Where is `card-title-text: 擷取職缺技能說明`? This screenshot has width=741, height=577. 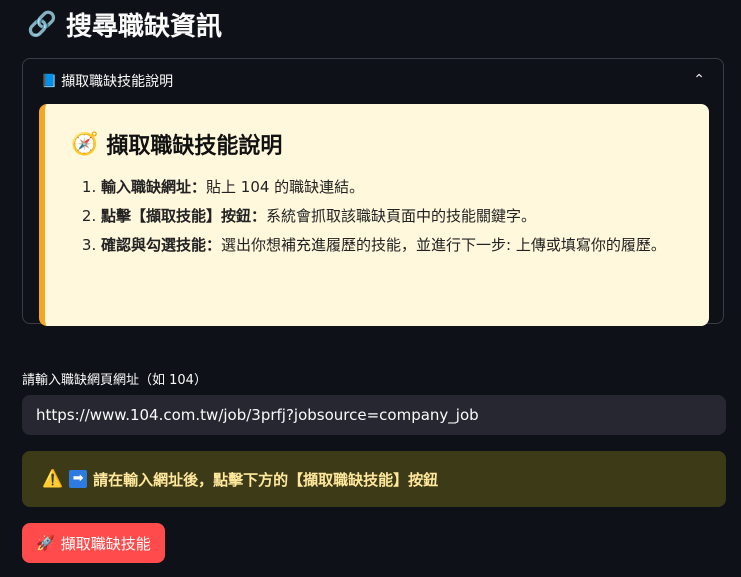 card-title-text: 擷取職缺技能說明 is located at coordinates (194, 146).